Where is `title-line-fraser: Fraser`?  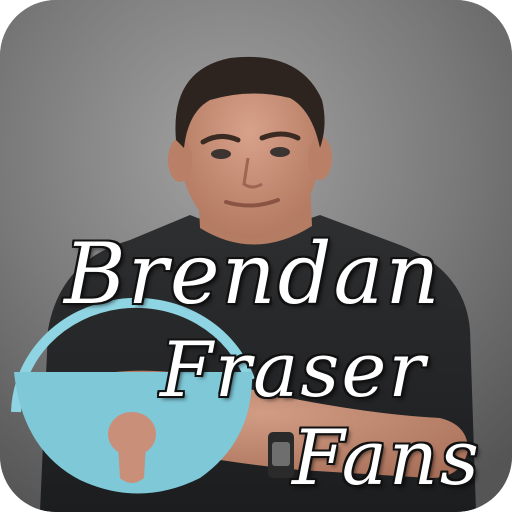
title-line-fraser: Fraser is located at coordinates (293, 369).